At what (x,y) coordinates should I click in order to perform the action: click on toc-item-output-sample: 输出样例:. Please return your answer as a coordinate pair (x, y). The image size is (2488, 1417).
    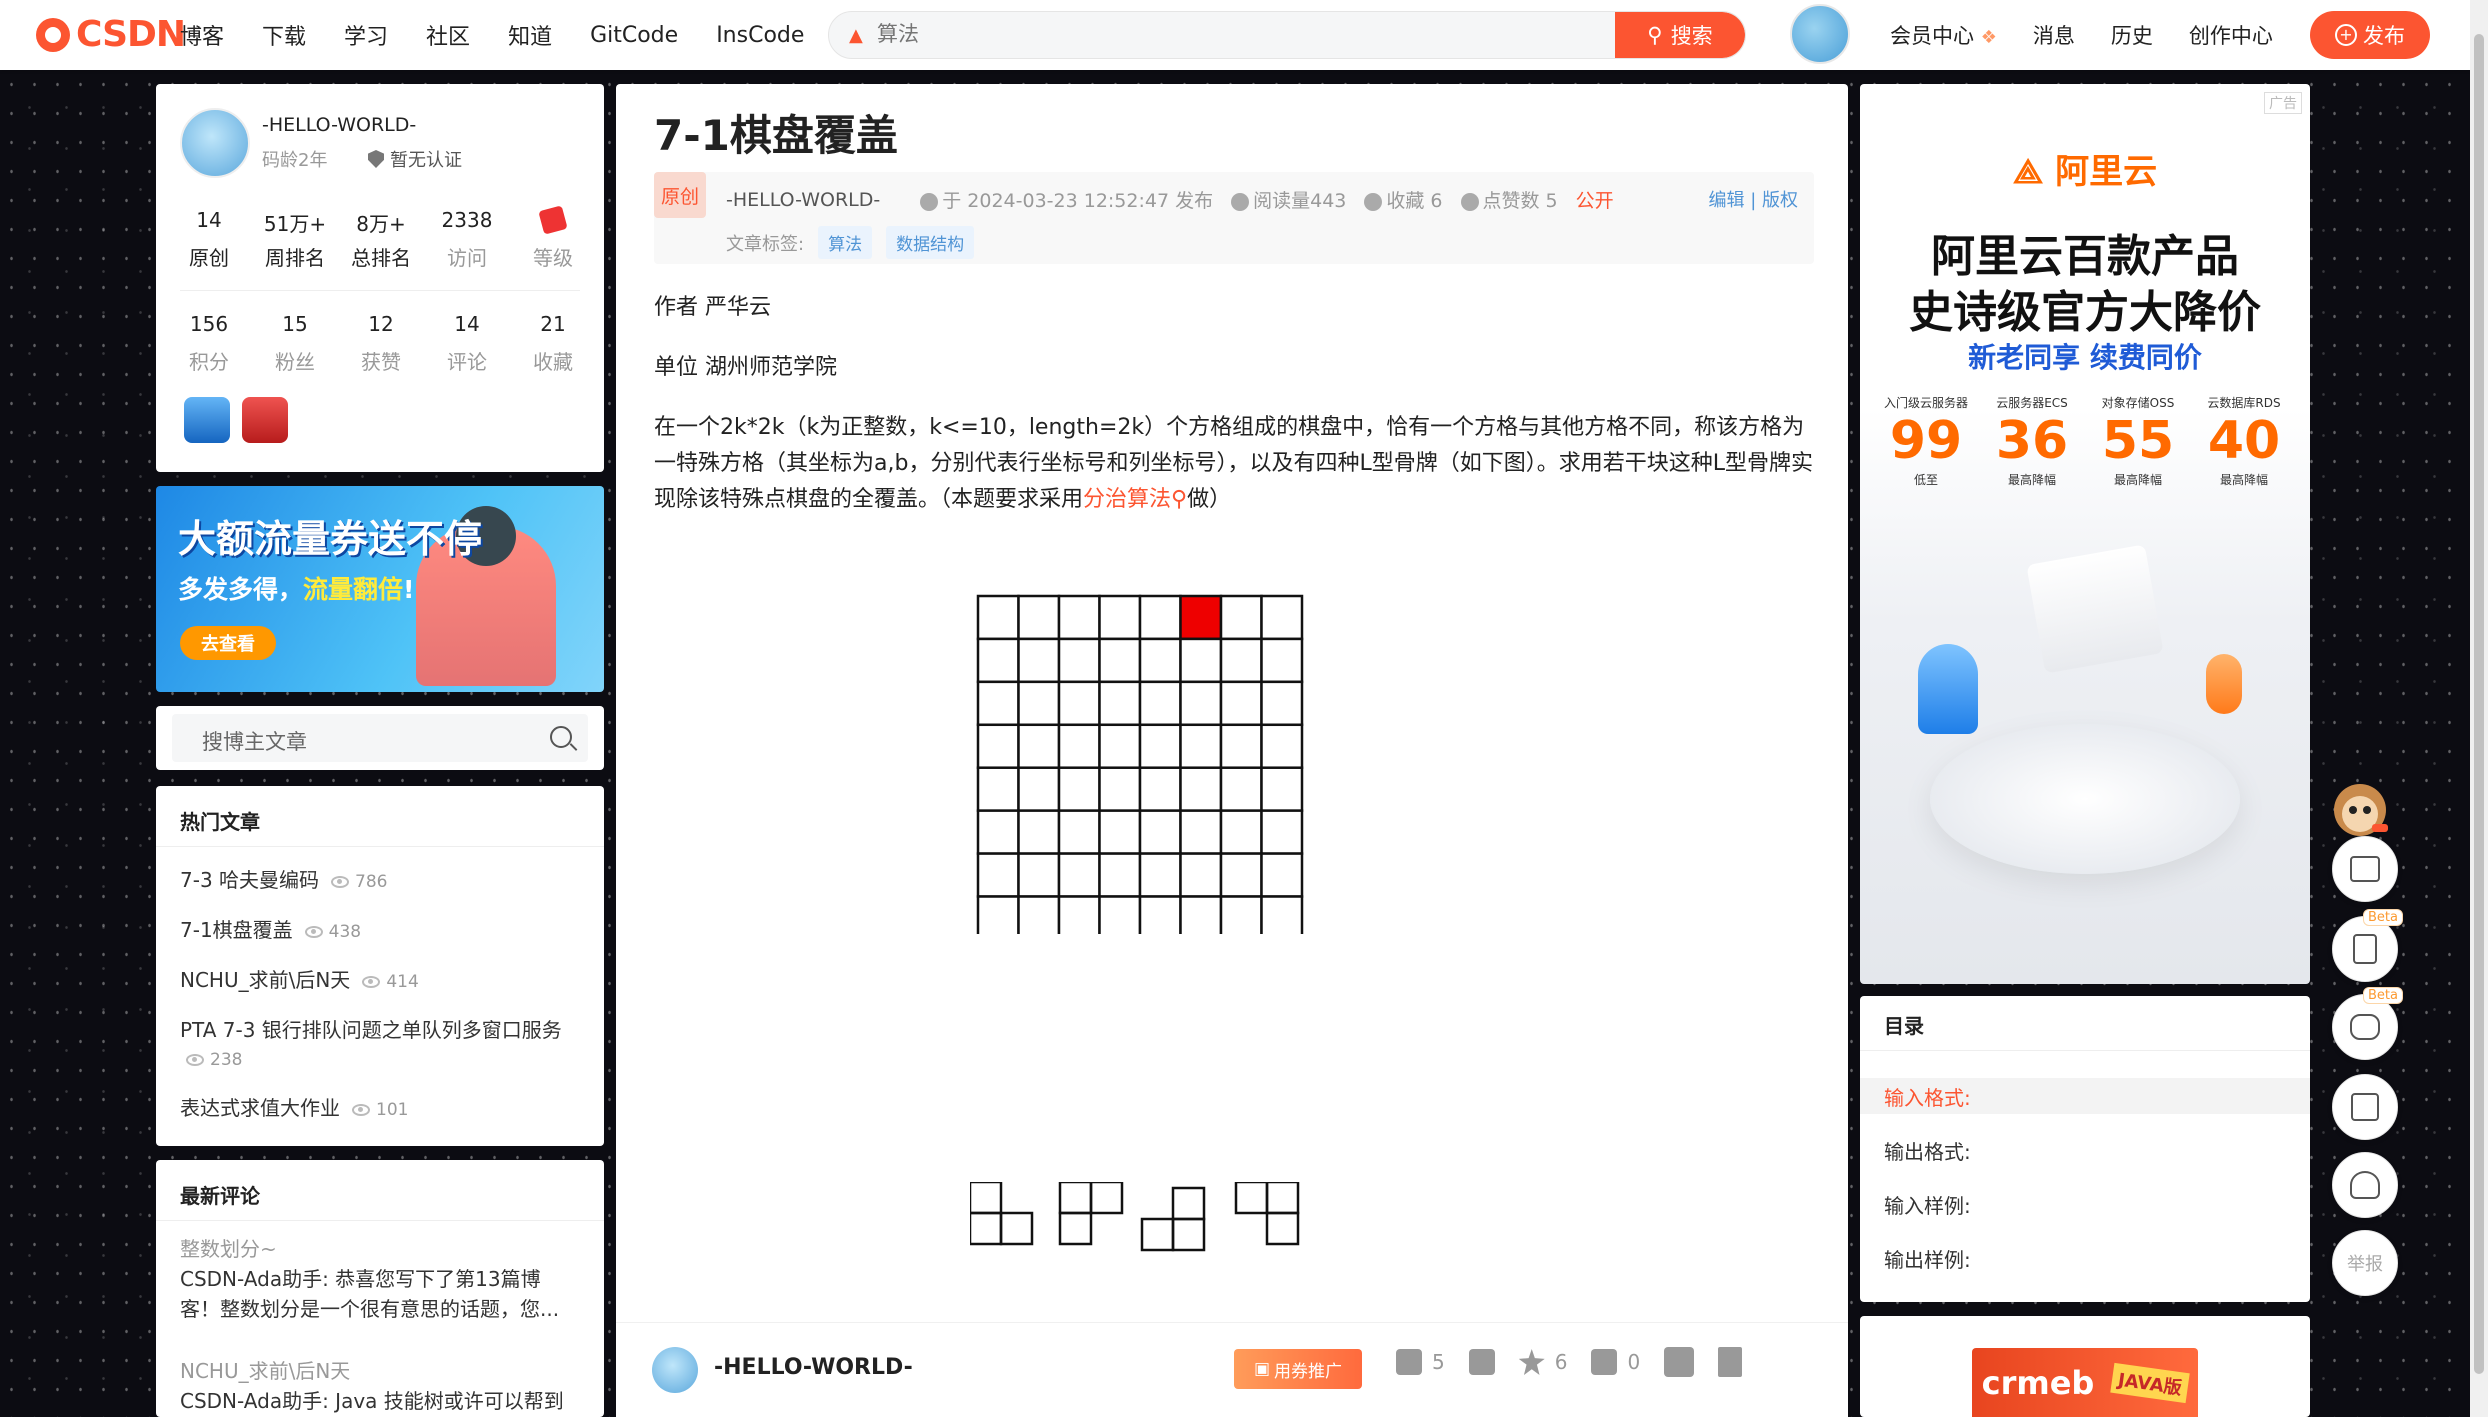
    Looking at the image, I should click on (1927, 1258).